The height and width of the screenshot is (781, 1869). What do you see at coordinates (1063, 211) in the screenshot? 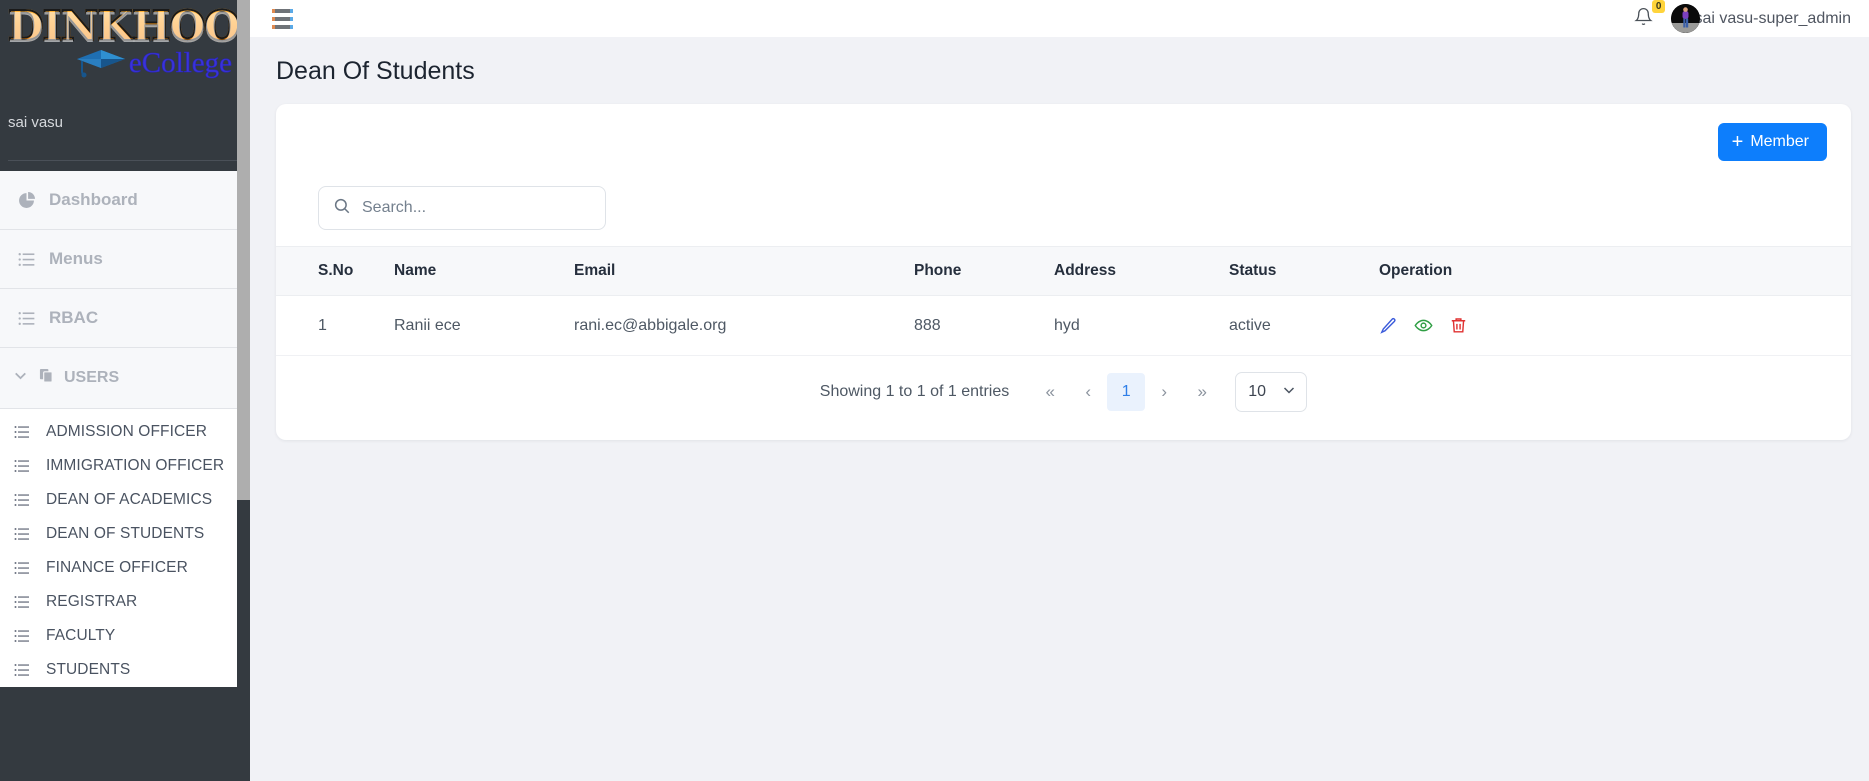
I see `search-row` at bounding box center [1063, 211].